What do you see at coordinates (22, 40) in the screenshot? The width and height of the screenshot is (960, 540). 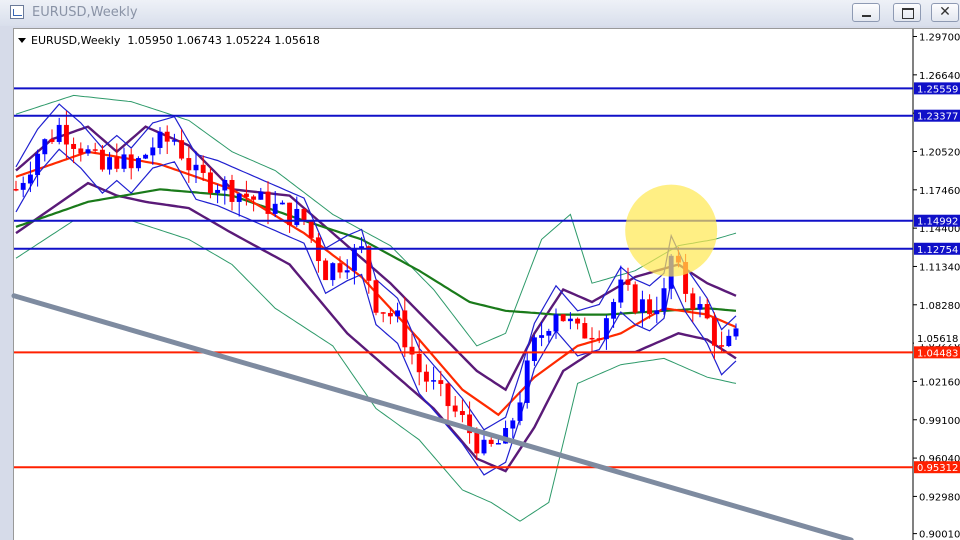 I see `dropdown-triangle-icon` at bounding box center [22, 40].